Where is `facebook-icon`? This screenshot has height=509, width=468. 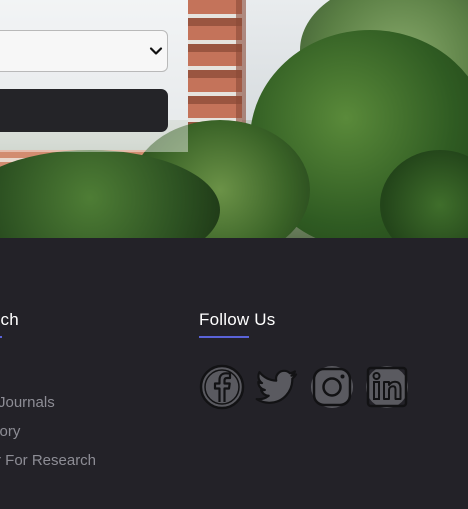 facebook-icon is located at coordinates (222, 387).